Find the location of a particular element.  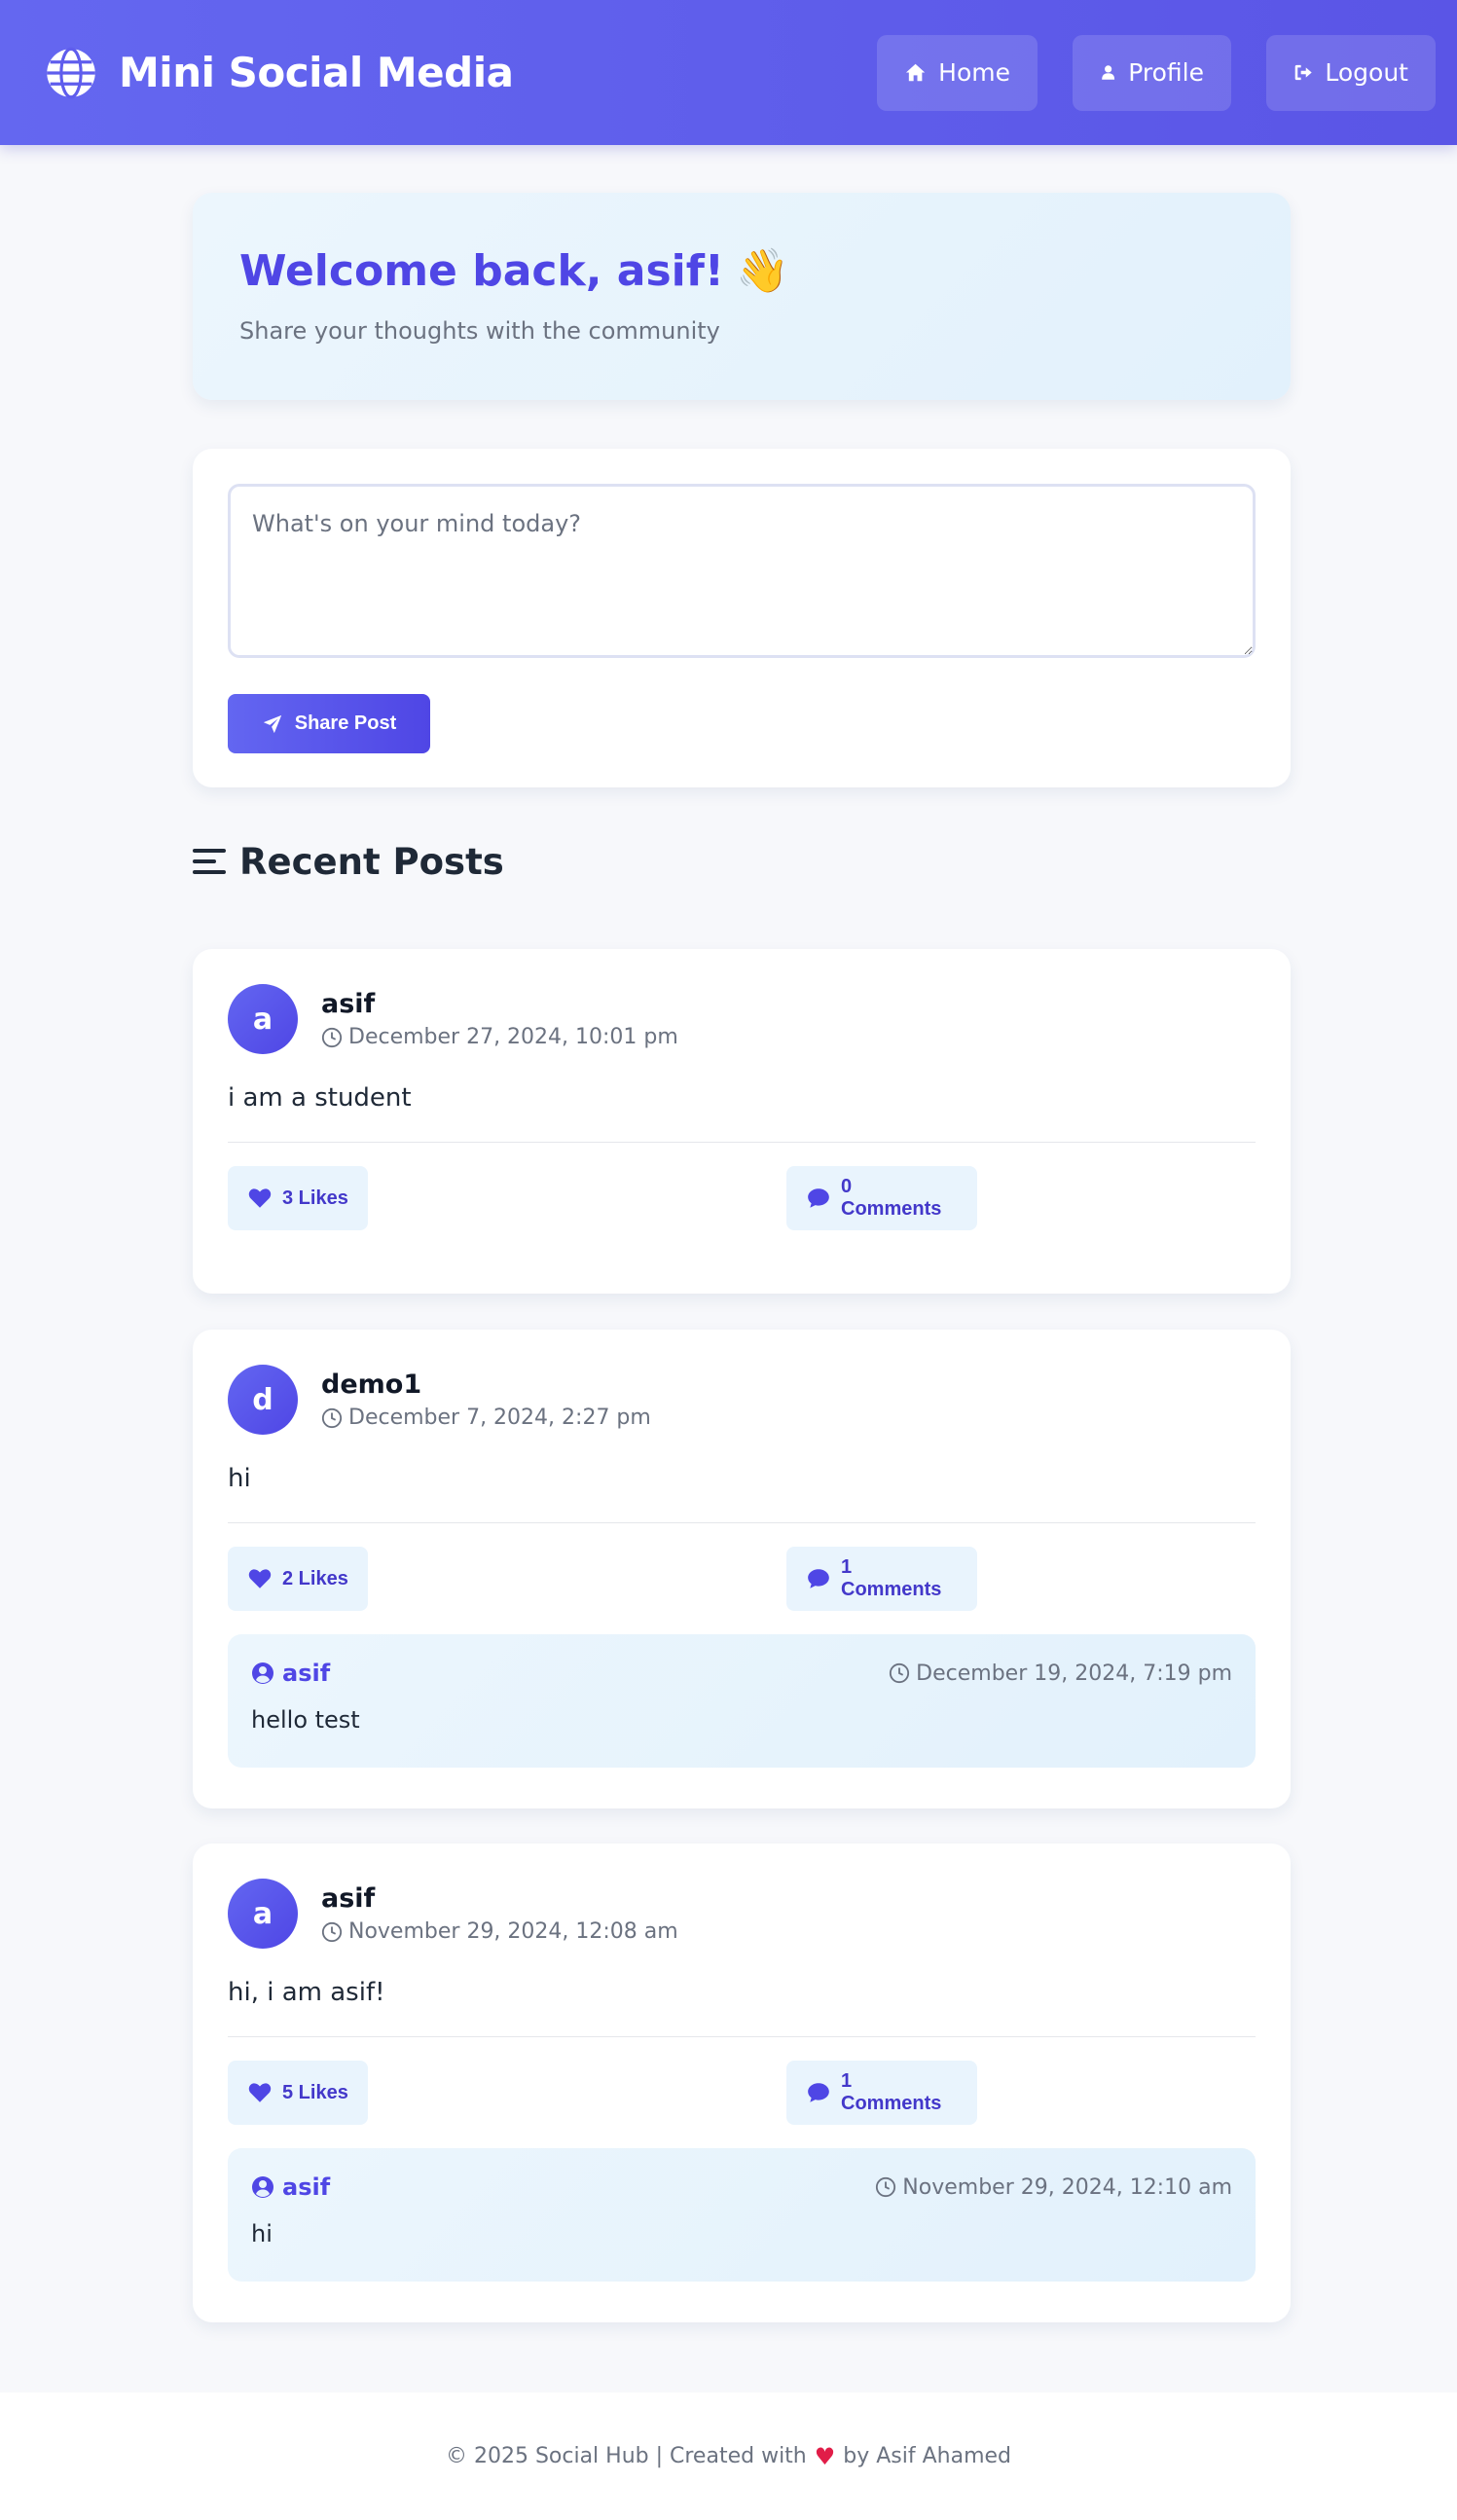

user-icon is located at coordinates (1108, 72).